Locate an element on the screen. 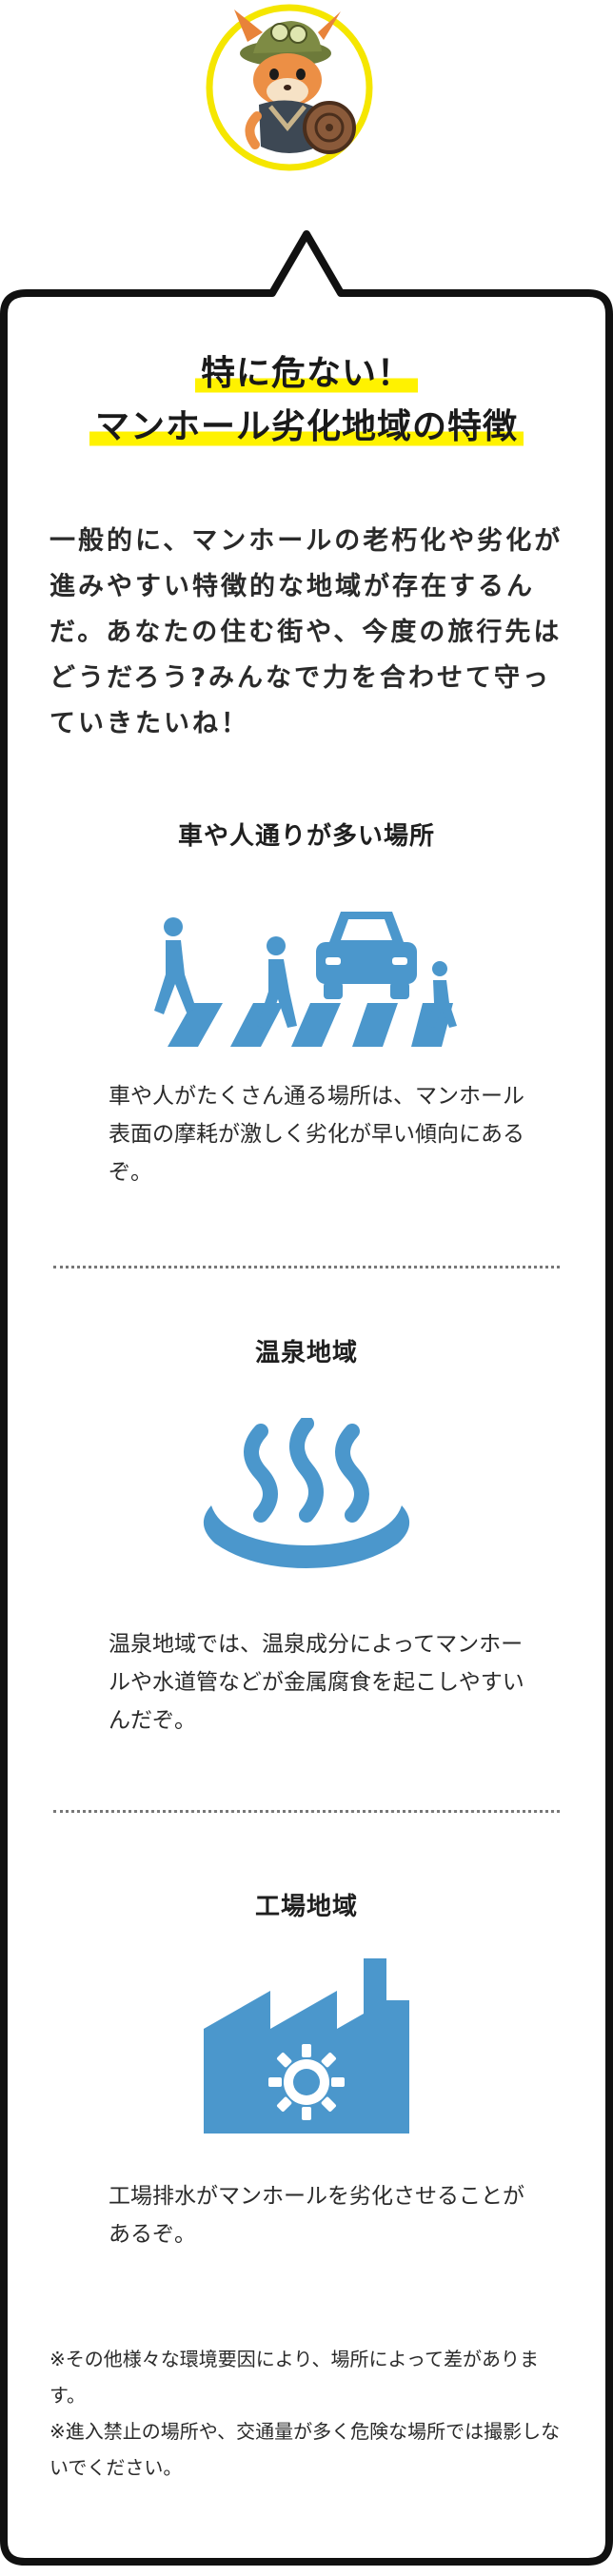  page-title: 特に危ない！ マンホール劣化地域の特徴 is located at coordinates (306, 405).